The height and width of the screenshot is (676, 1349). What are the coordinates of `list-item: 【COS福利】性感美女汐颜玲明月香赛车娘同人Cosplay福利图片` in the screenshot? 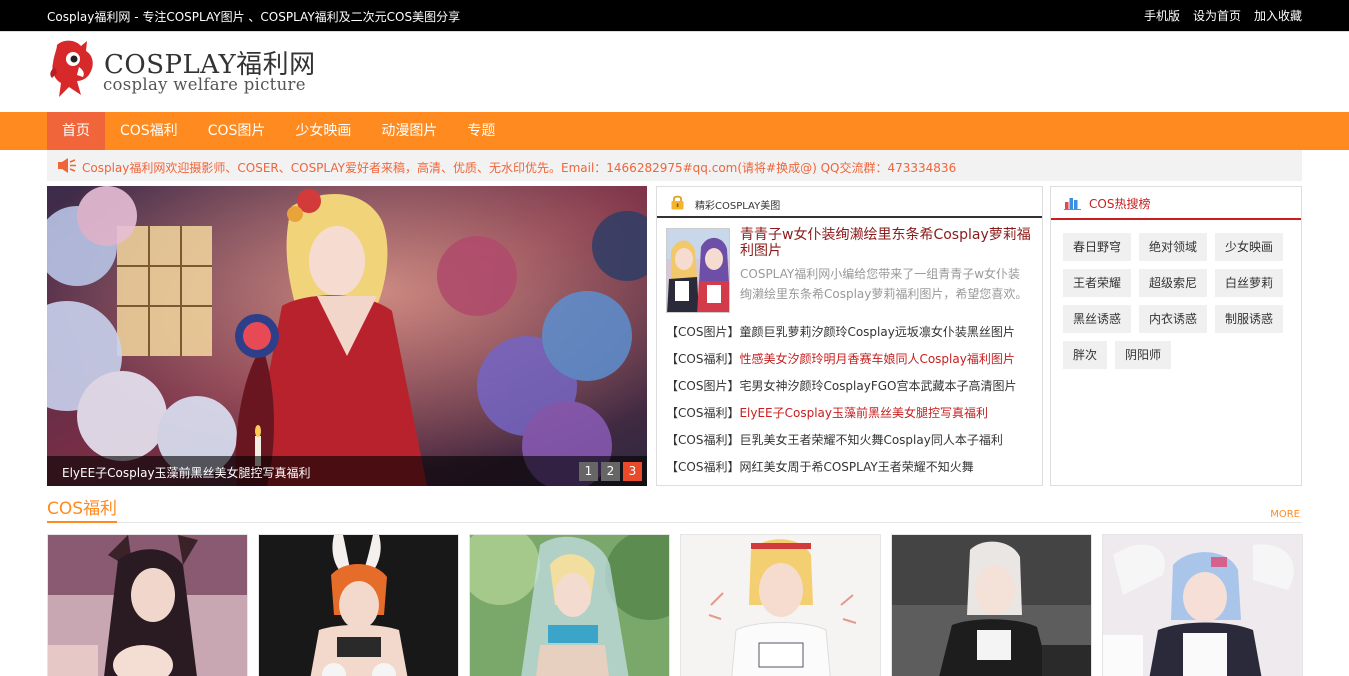 It's located at (851, 361).